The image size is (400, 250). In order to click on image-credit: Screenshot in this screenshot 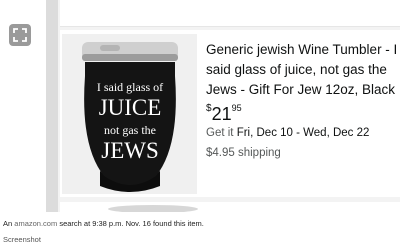, I will do `click(22, 239)`.